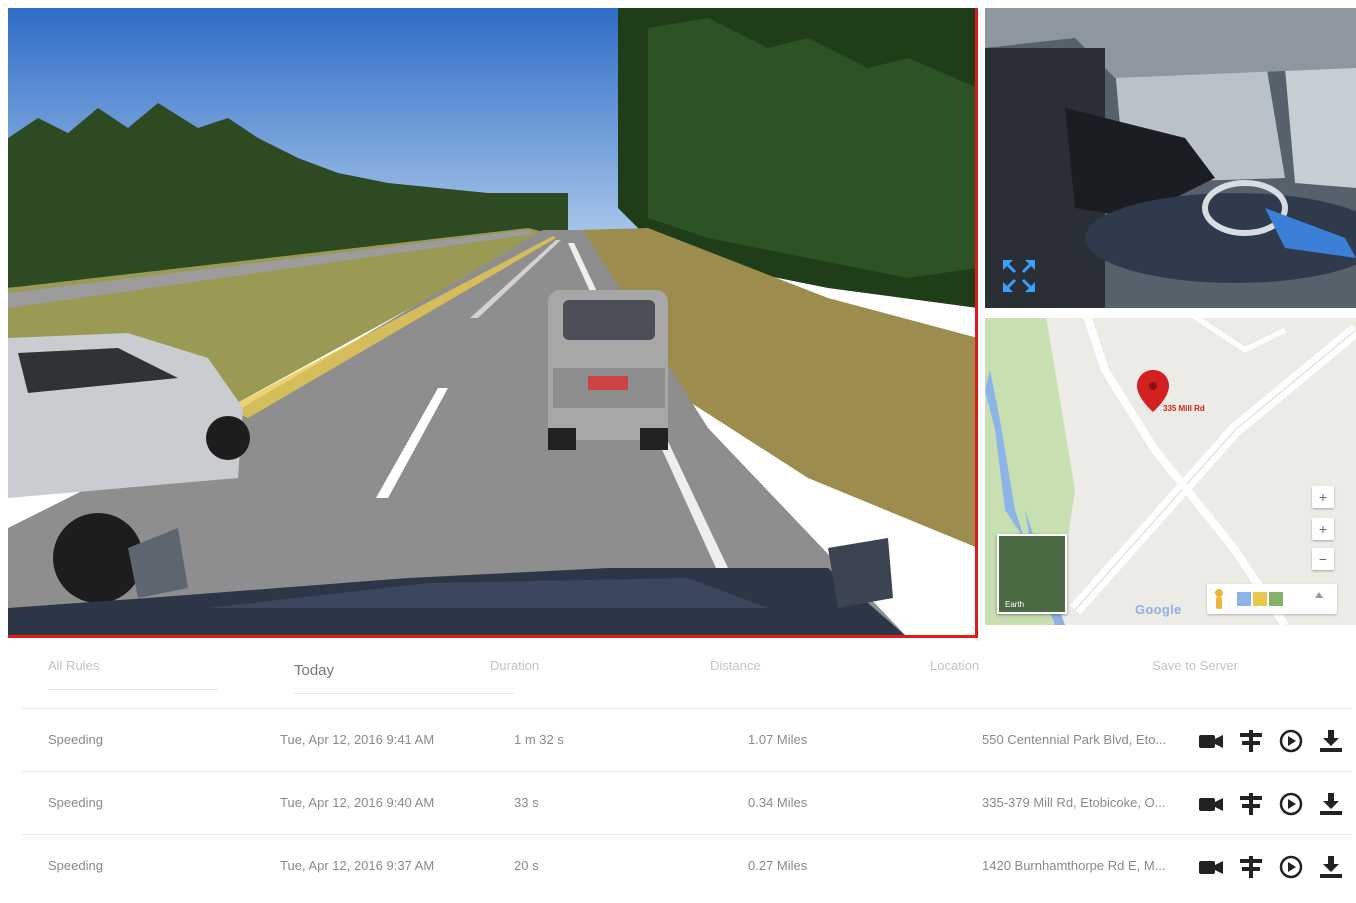 The image size is (1356, 903). Describe the element at coordinates (735, 665) in the screenshot. I see `distance-header: Distance` at that location.